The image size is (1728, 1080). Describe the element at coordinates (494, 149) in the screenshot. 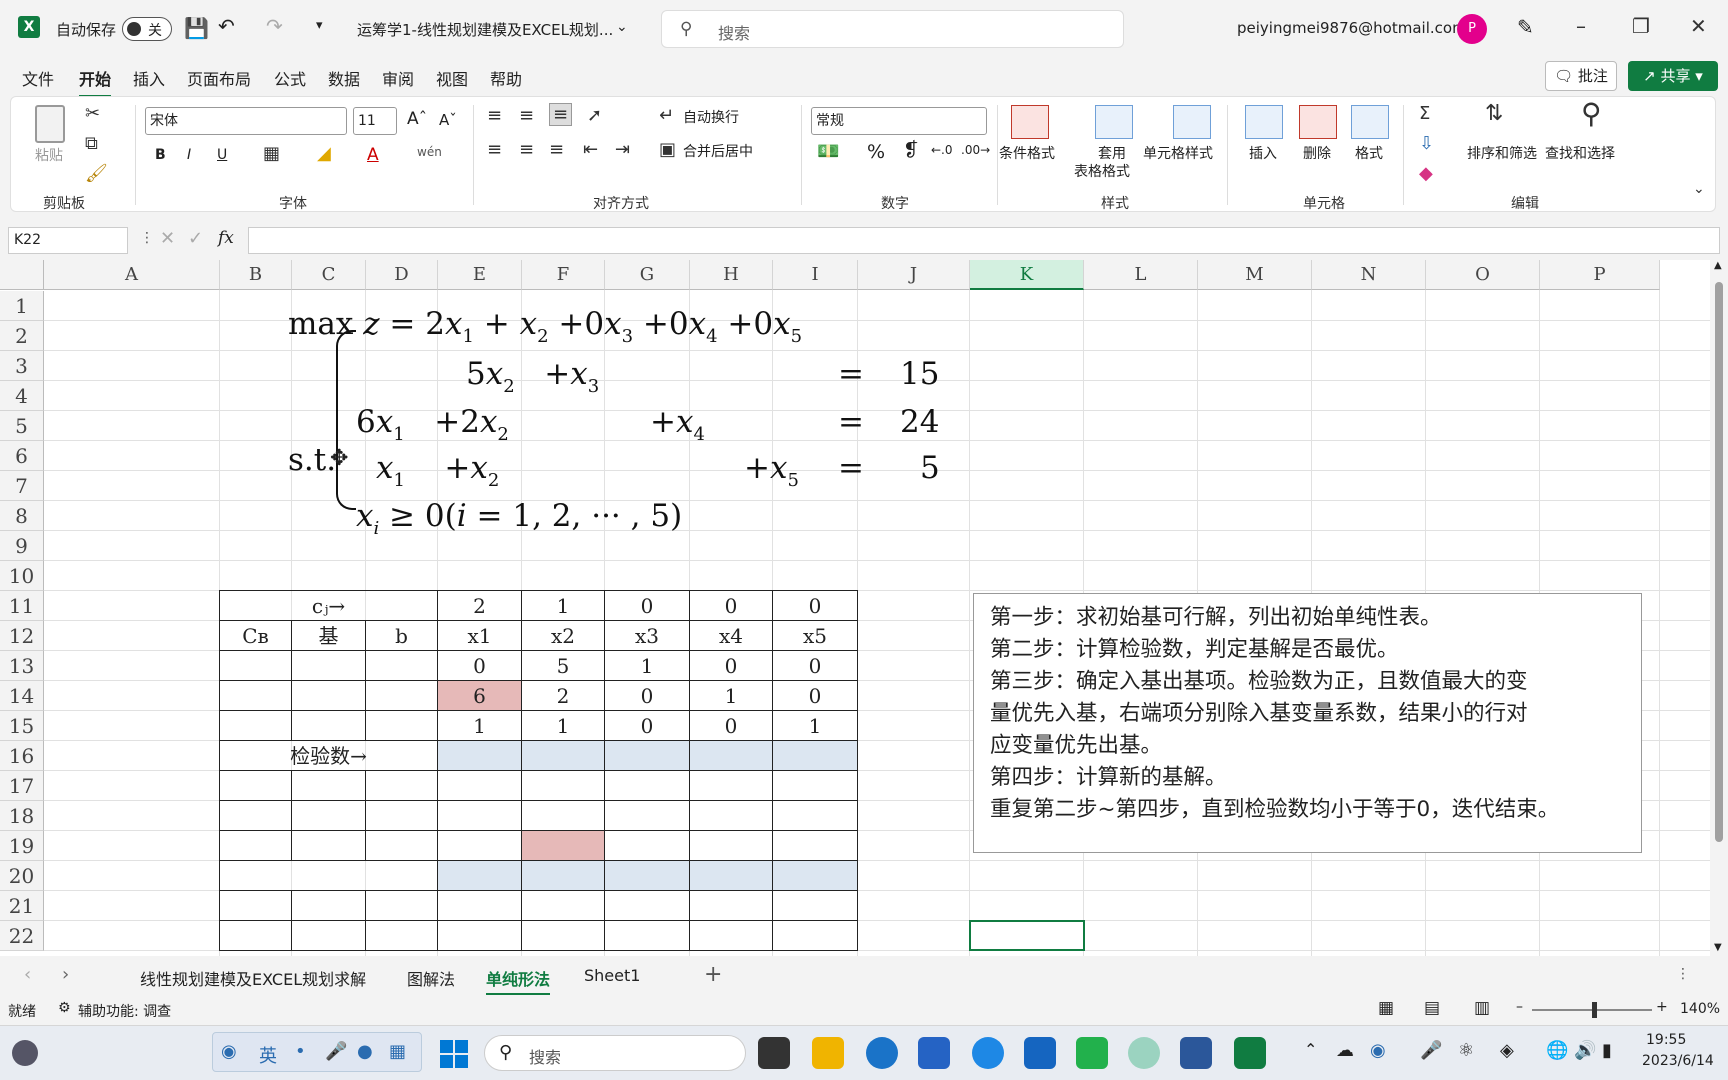

I see `align-left-icon: ≡` at that location.